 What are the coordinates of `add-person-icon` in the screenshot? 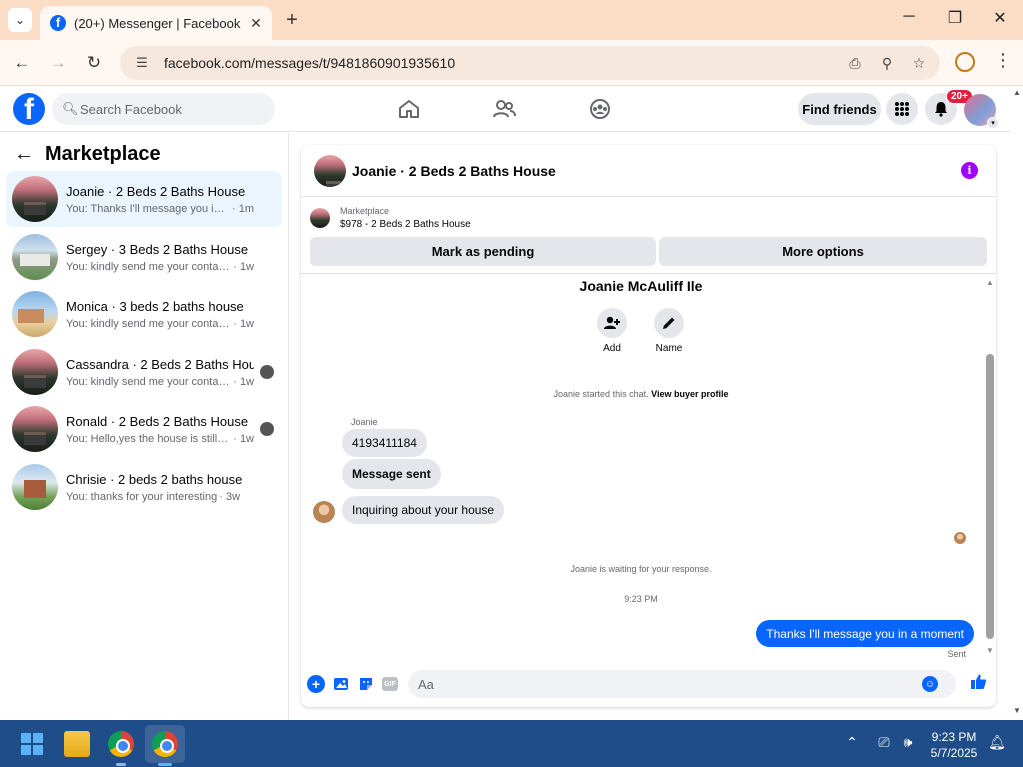 It's located at (612, 323).